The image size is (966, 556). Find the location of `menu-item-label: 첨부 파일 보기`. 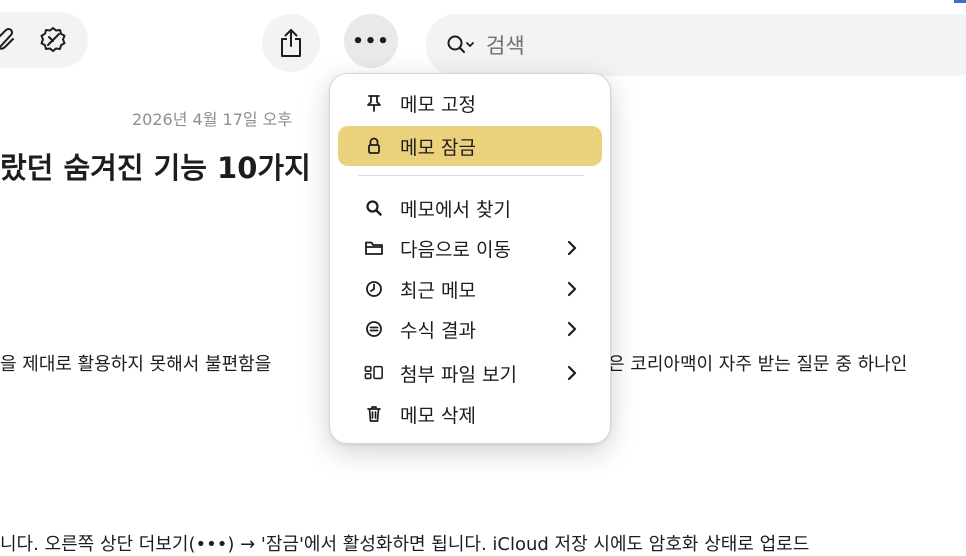

menu-item-label: 첨부 파일 보기 is located at coordinates (458, 374).